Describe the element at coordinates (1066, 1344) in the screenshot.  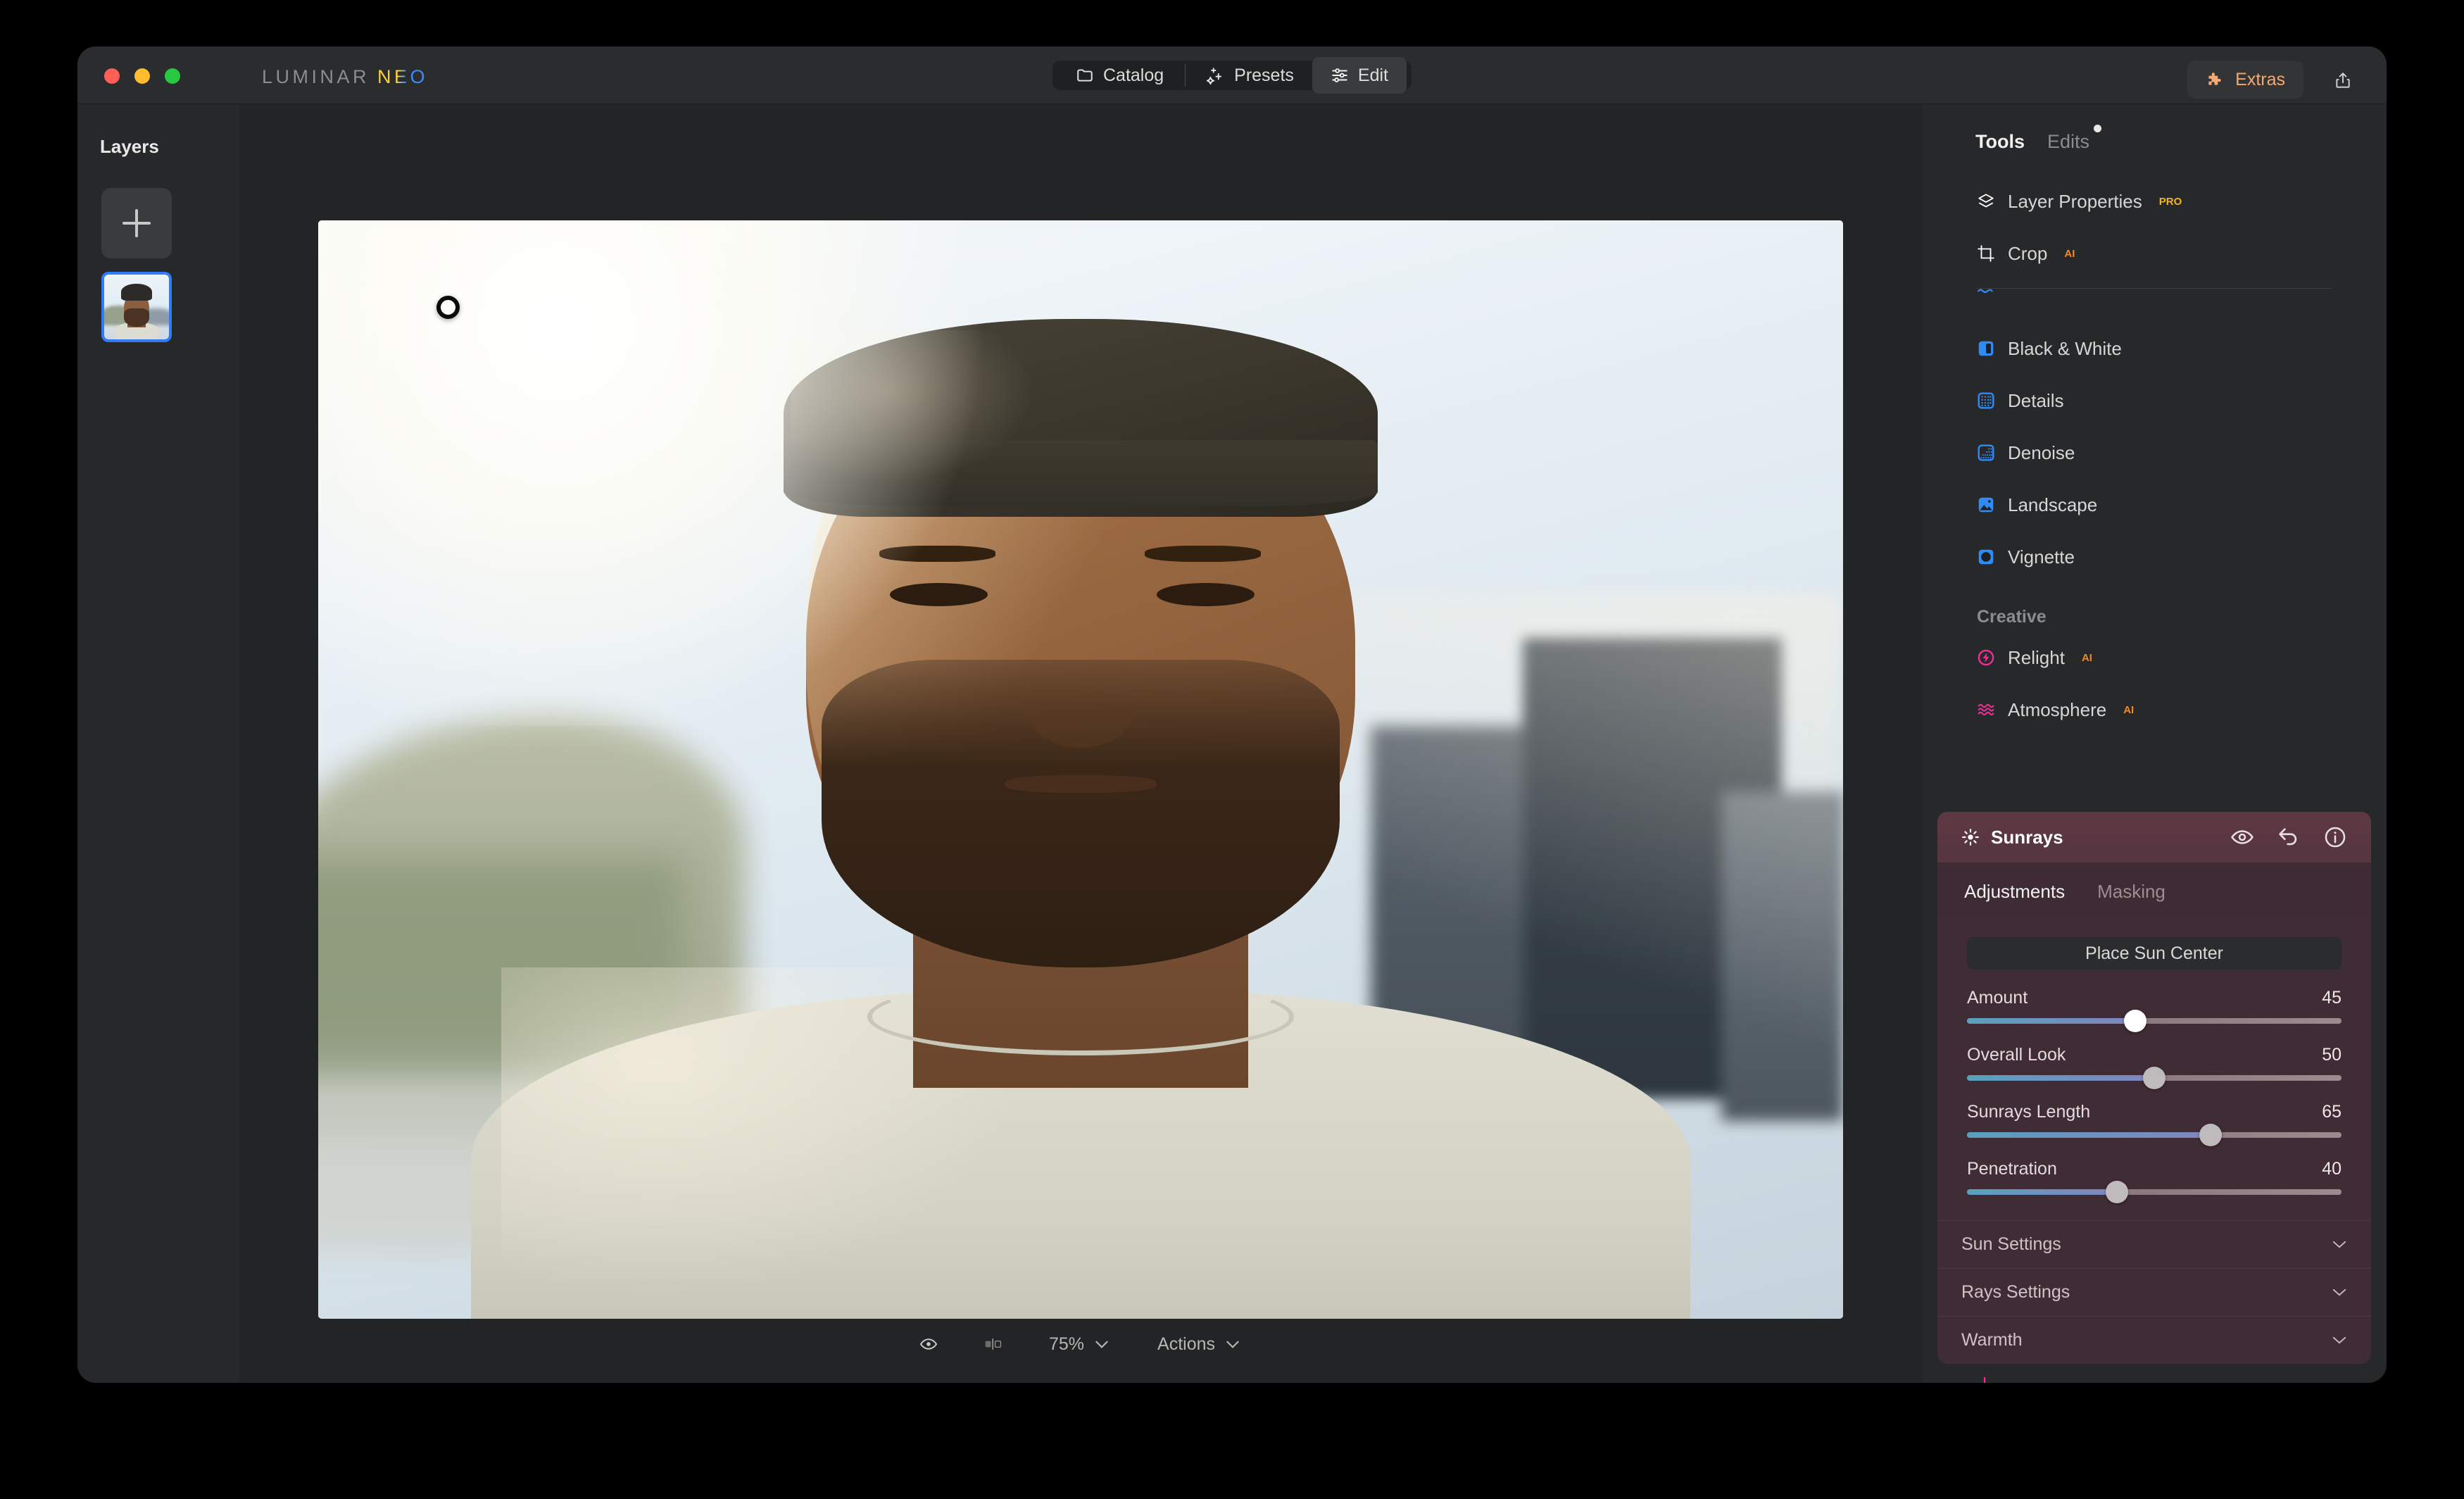
I see `zoom-level-label: 75%` at that location.